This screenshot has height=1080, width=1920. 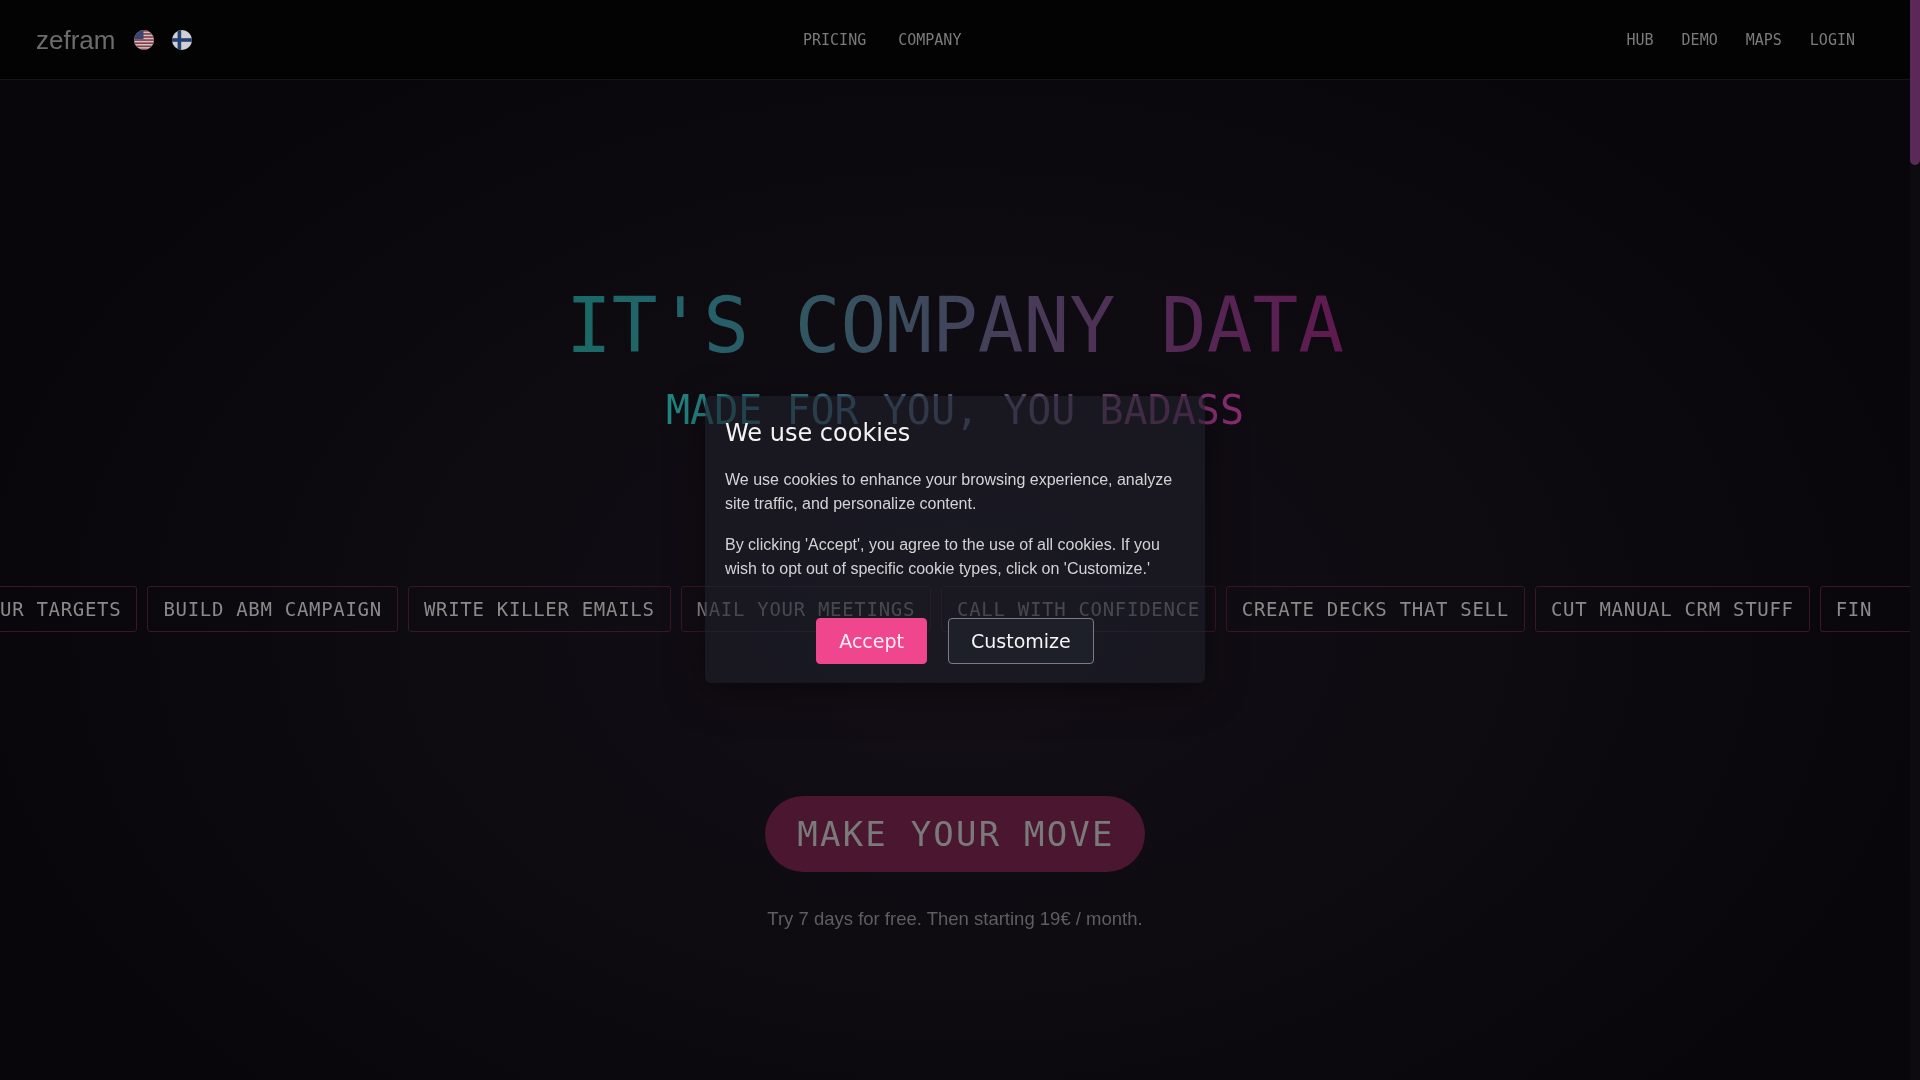 I want to click on cta-button: MAKE YOUR MOVE, so click(x=955, y=834).